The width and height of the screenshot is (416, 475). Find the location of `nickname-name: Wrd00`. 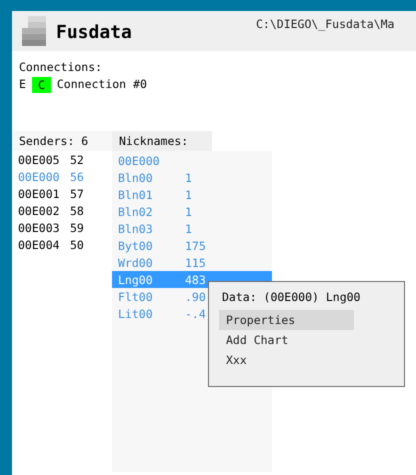

nickname-name: Wrd00 is located at coordinates (136, 263).